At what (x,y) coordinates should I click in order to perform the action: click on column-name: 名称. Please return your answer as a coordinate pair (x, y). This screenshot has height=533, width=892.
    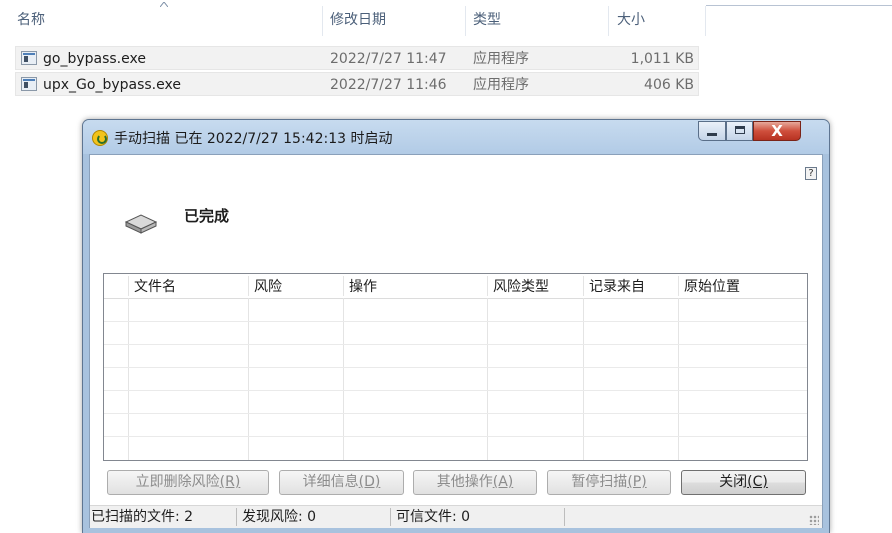
    Looking at the image, I should click on (31, 19).